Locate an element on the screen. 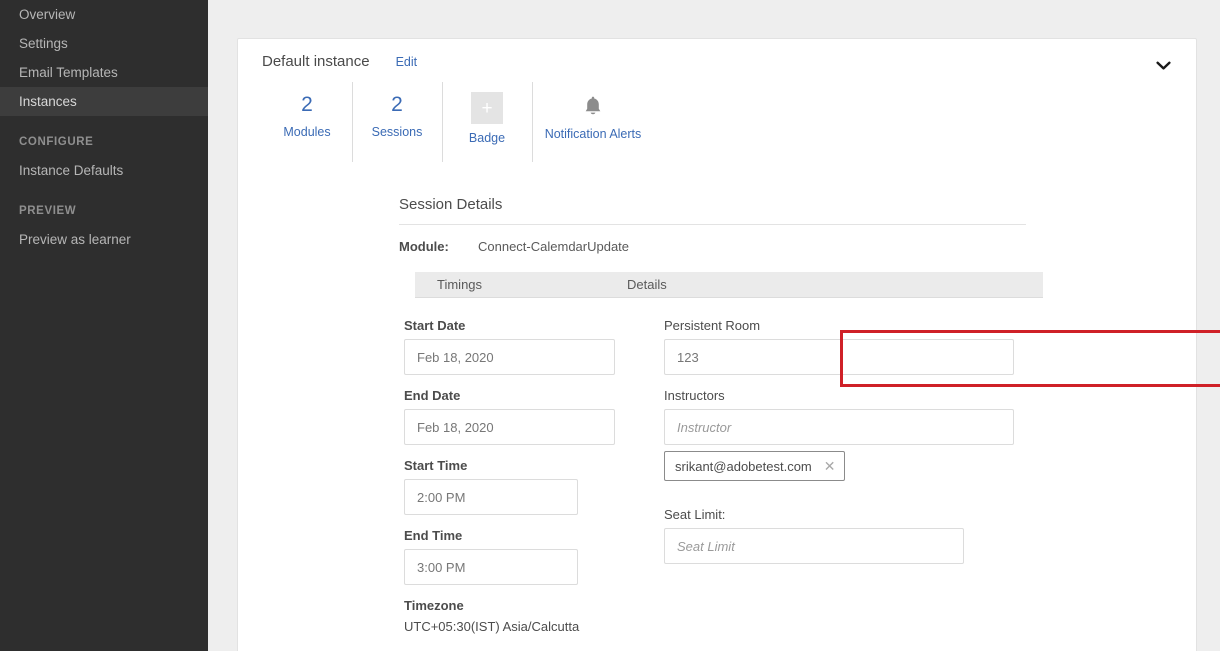 This screenshot has width=1220, height=651. section-divider is located at coordinates (712, 224).